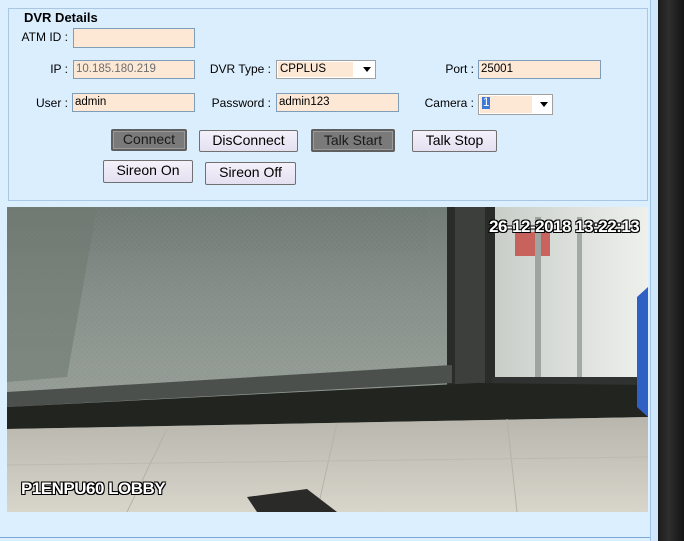 The height and width of the screenshot is (541, 684). Describe the element at coordinates (44, 37) in the screenshot. I see `atm-id-label: ATM ID :` at that location.